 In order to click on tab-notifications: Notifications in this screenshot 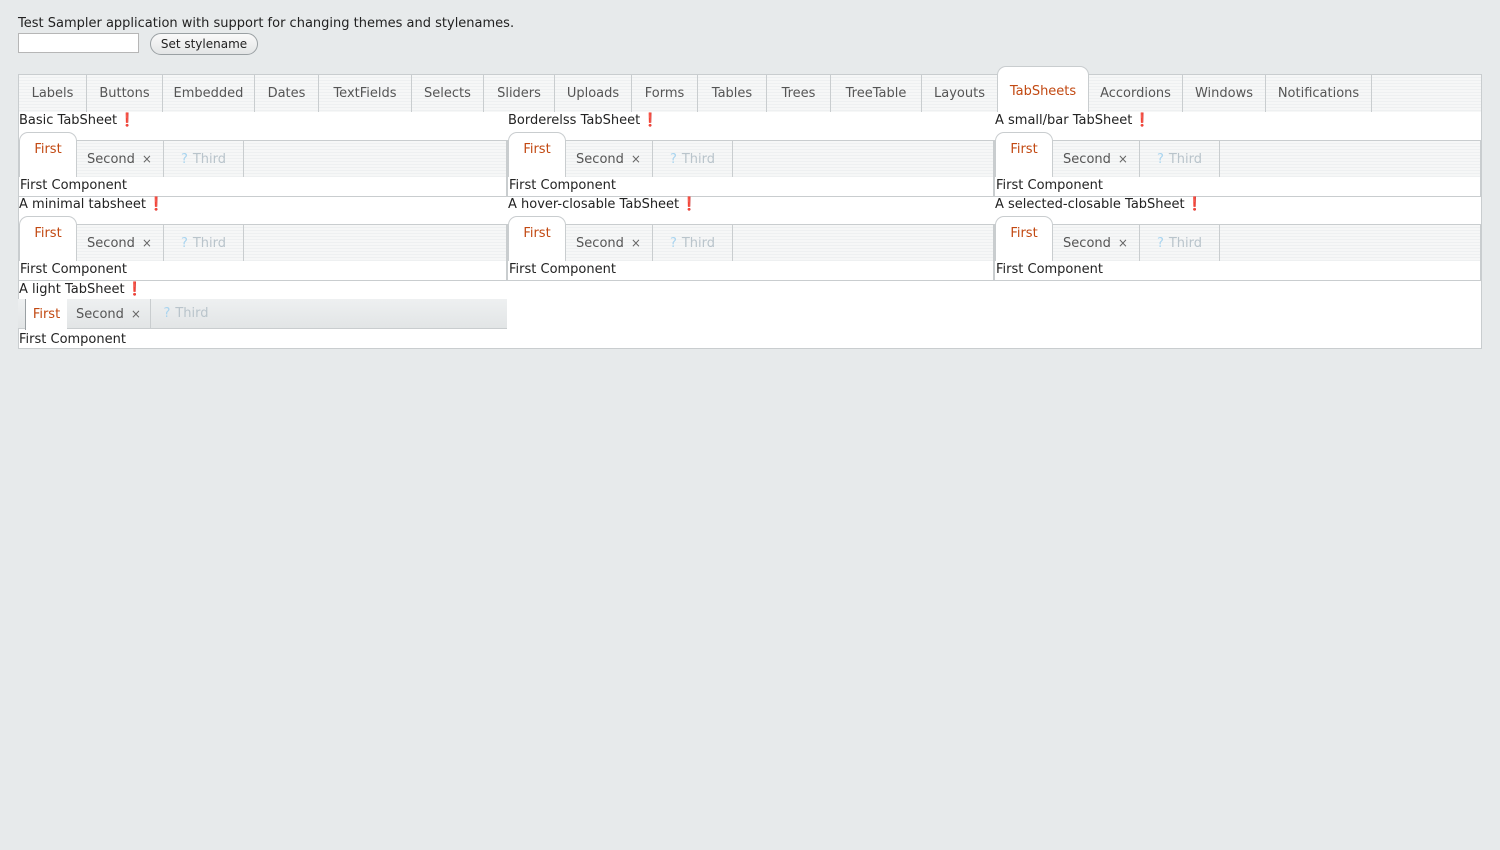, I will do `click(1319, 93)`.